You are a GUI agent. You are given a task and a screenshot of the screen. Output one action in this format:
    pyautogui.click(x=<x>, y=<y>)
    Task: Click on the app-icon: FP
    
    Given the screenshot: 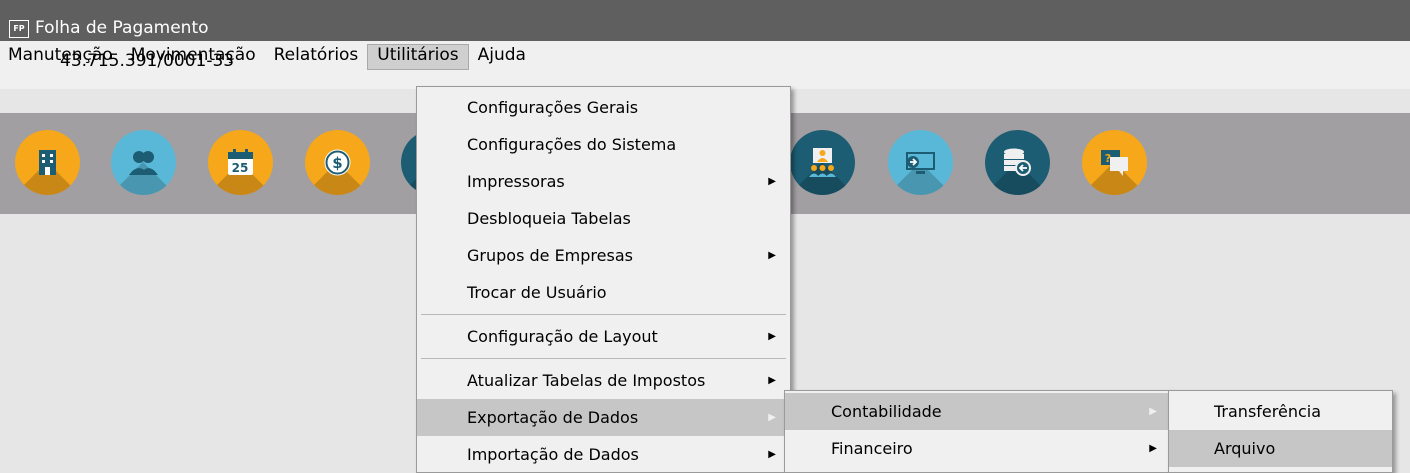 What is the action you would take?
    pyautogui.click(x=19, y=29)
    